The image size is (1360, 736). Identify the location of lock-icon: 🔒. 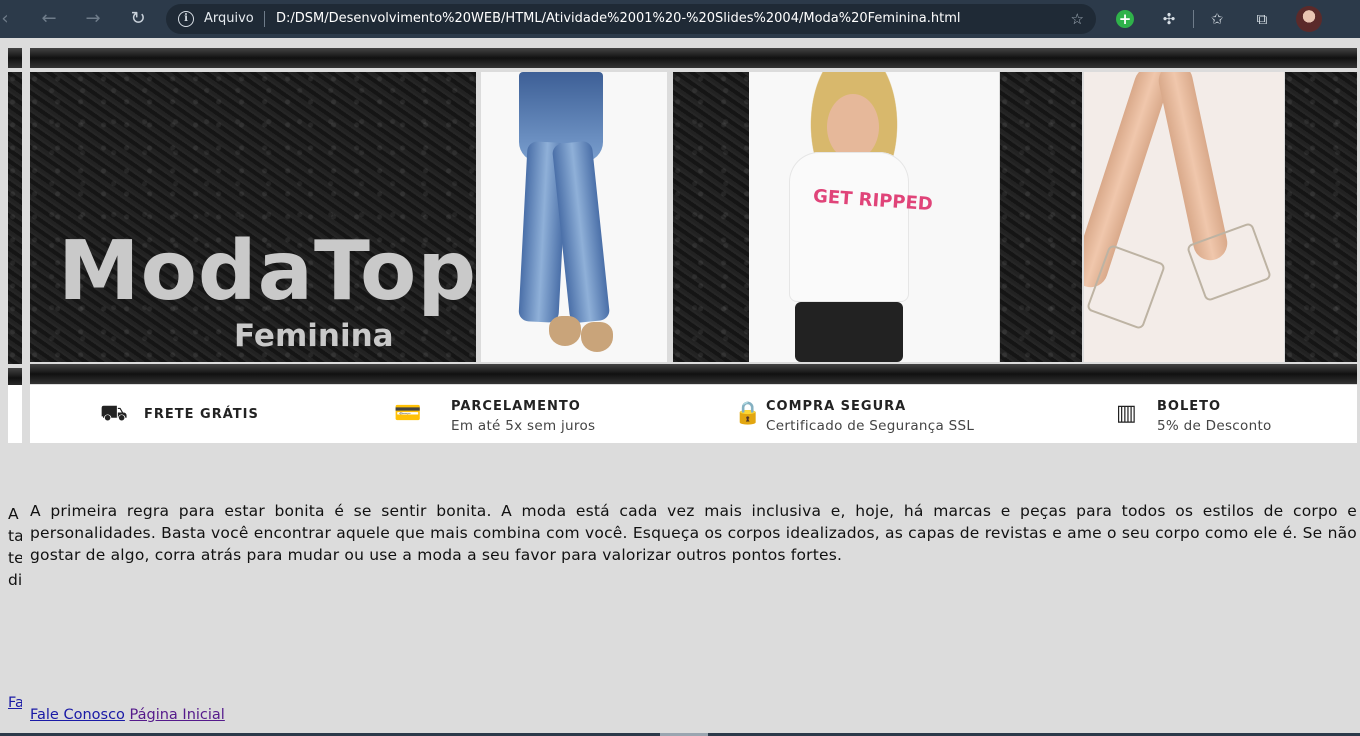
(748, 413).